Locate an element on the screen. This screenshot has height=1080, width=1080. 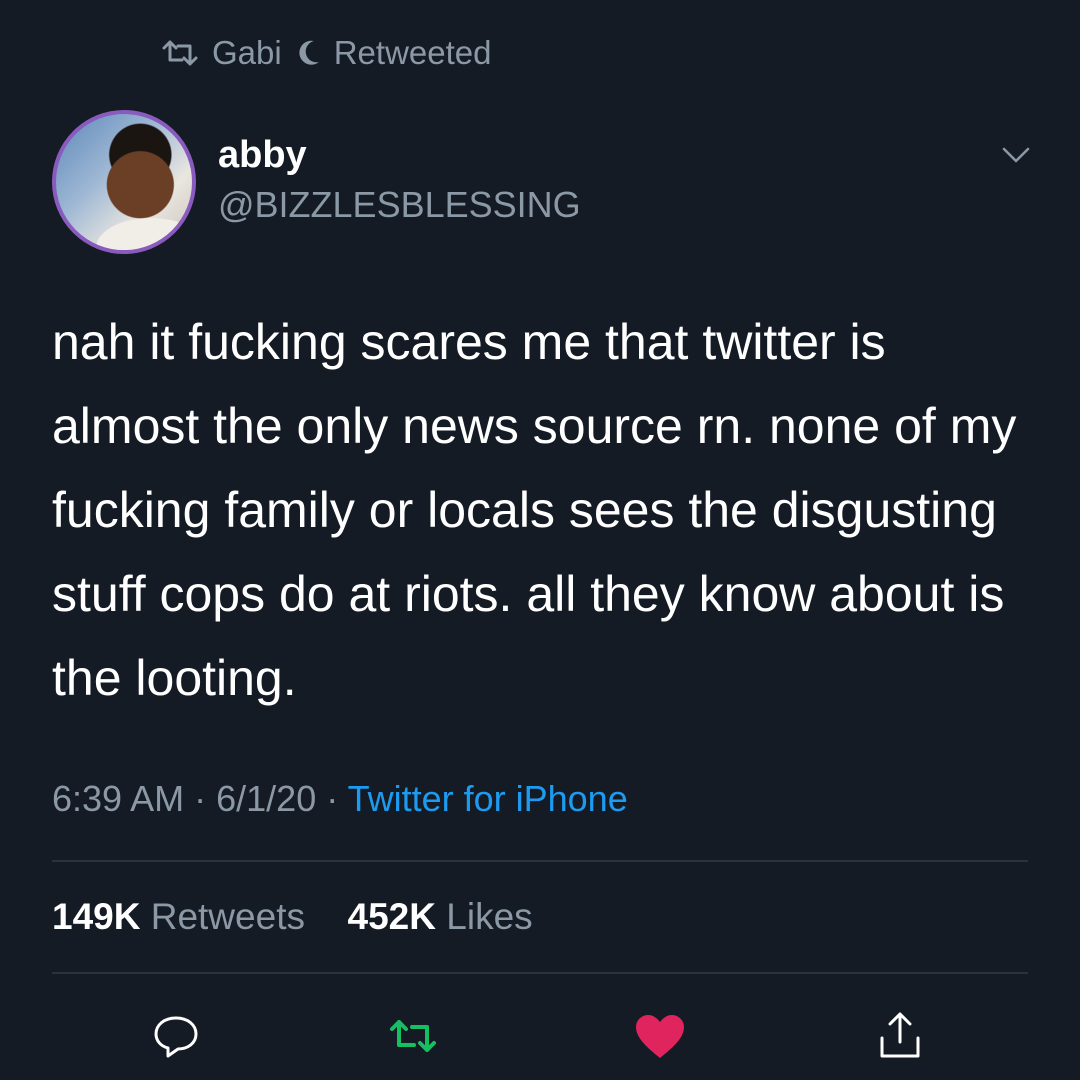
likes-label: Likes is located at coordinates (489, 916).